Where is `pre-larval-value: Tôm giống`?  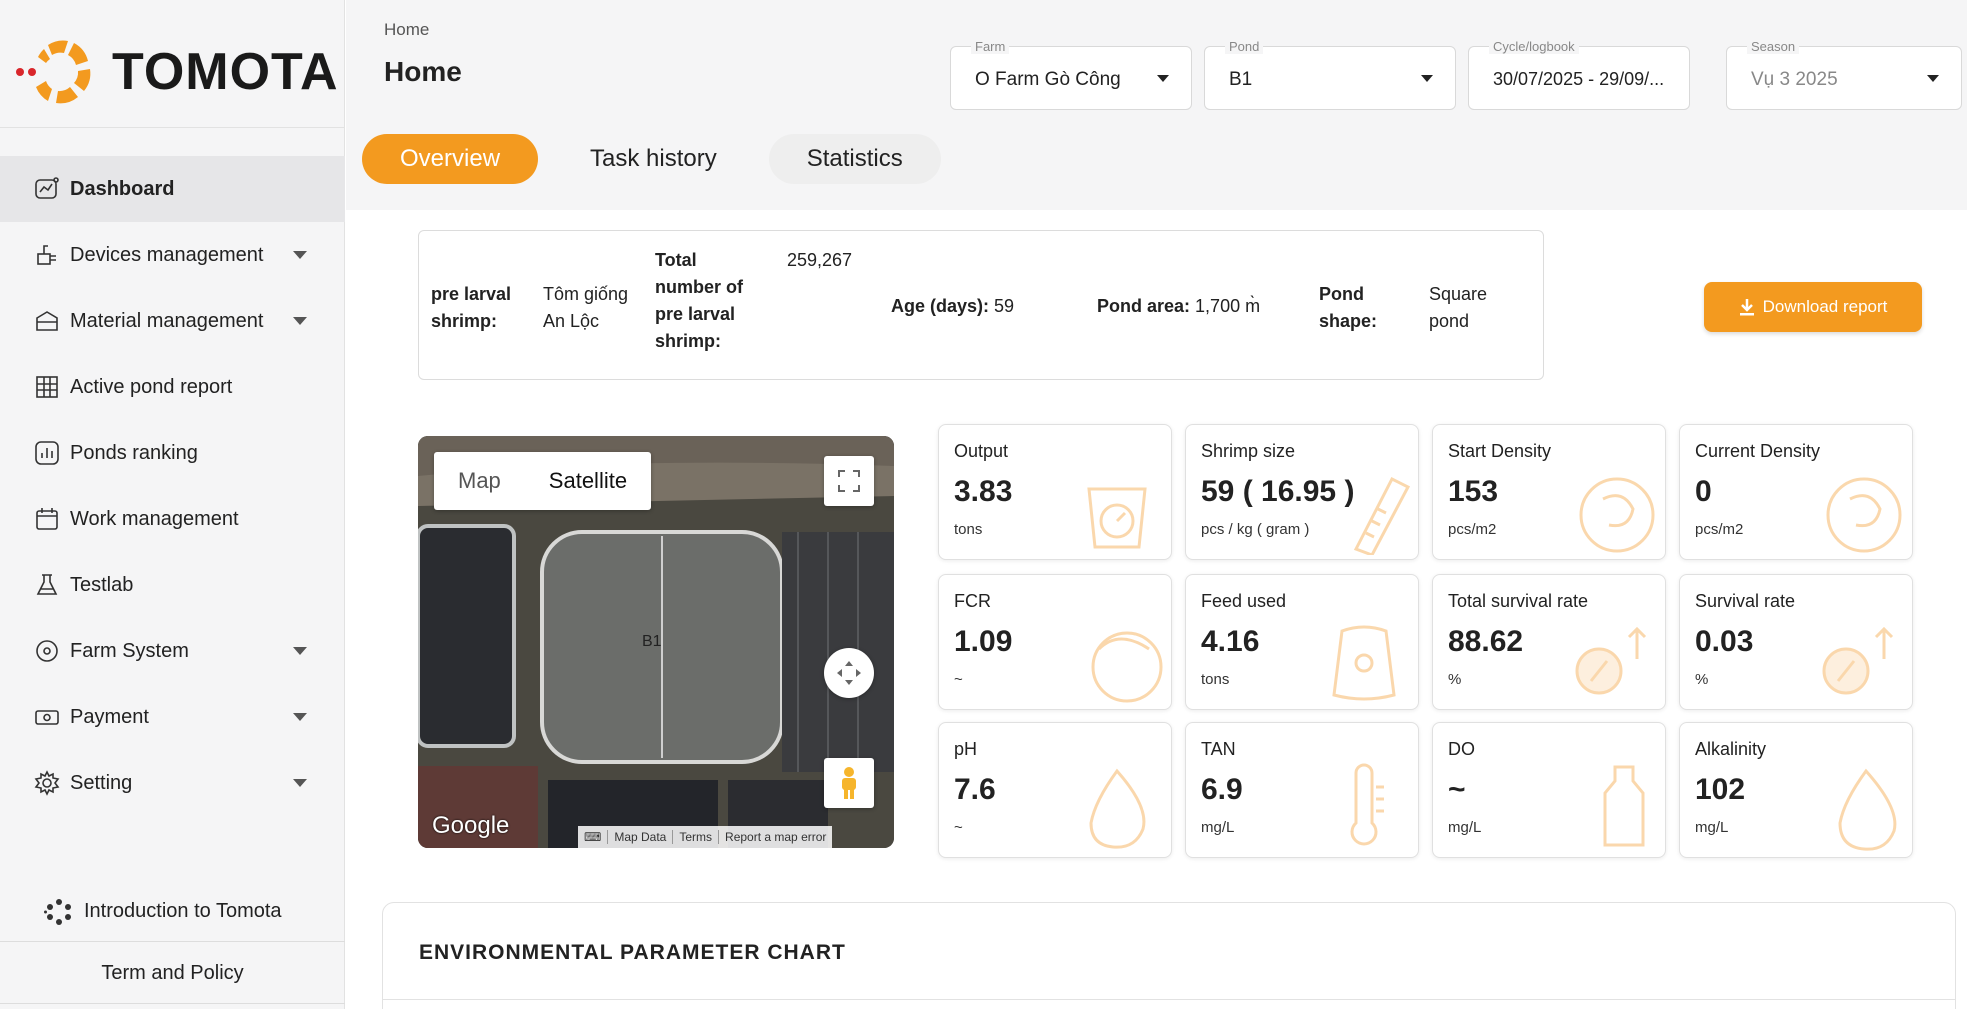 pre-larval-value: Tôm giống is located at coordinates (586, 294).